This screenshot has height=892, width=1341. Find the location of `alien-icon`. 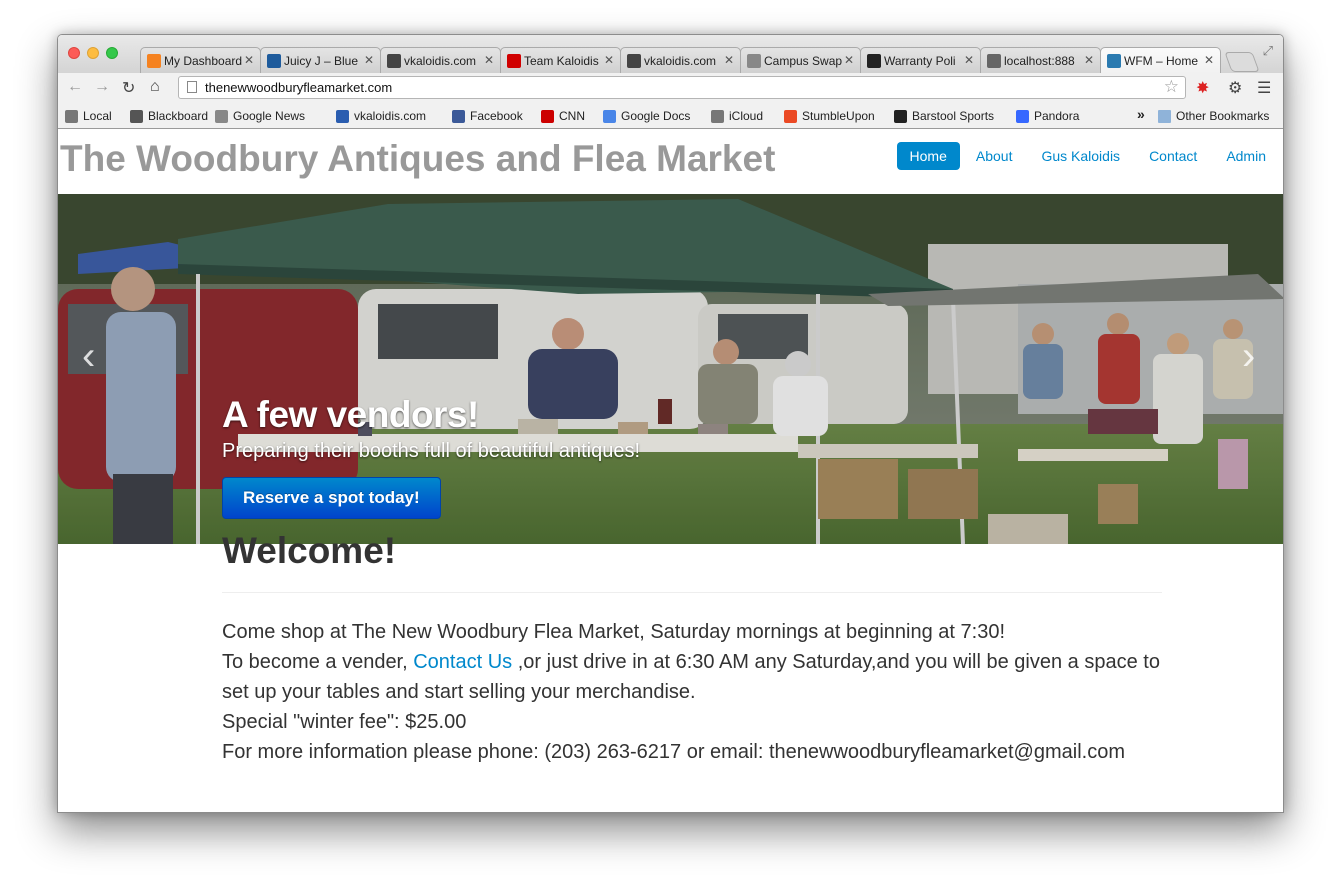

alien-icon is located at coordinates (874, 60).